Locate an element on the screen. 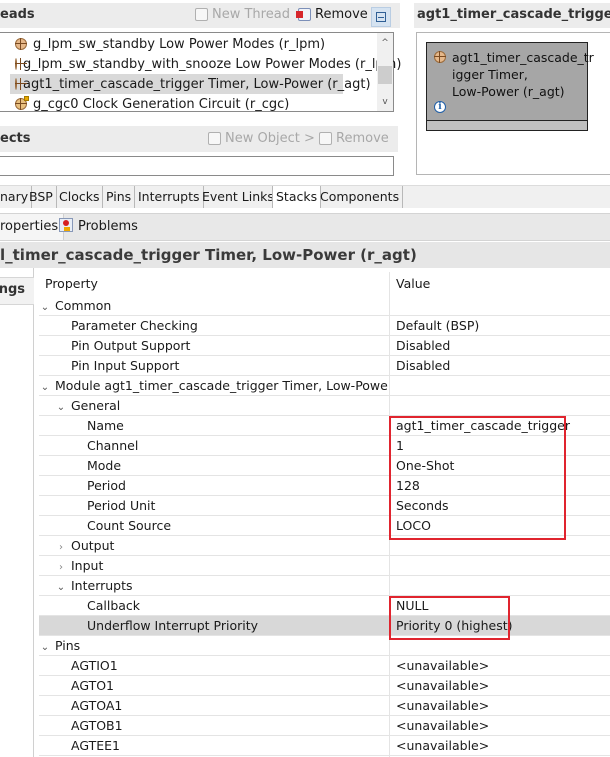  property-row: Channel 1 is located at coordinates (324, 446).